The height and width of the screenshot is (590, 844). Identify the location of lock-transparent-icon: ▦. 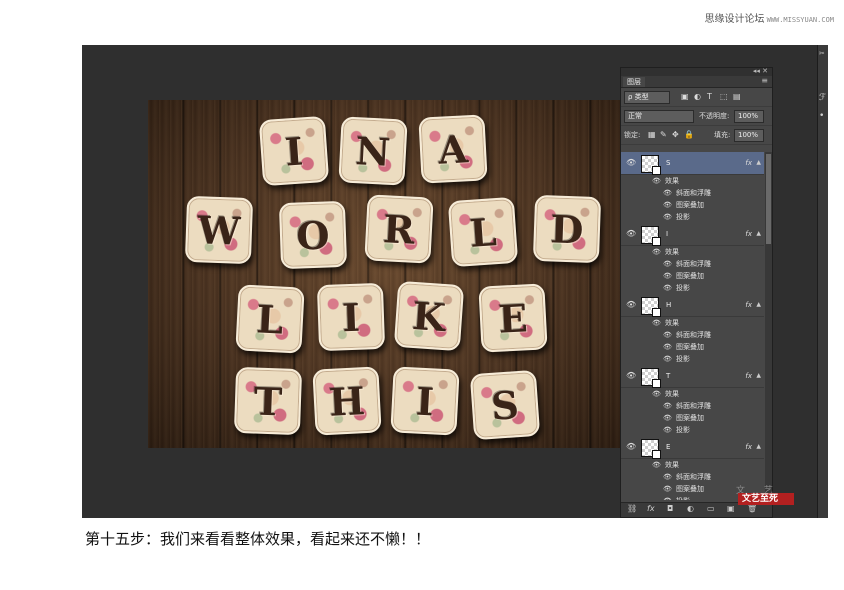
(652, 135).